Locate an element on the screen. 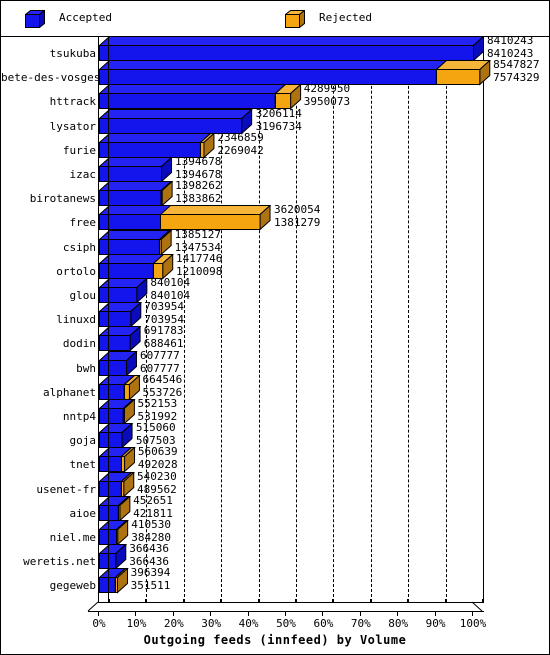 The image size is (550, 655). bar-value-accepted: 1347534 is located at coordinates (197, 247).